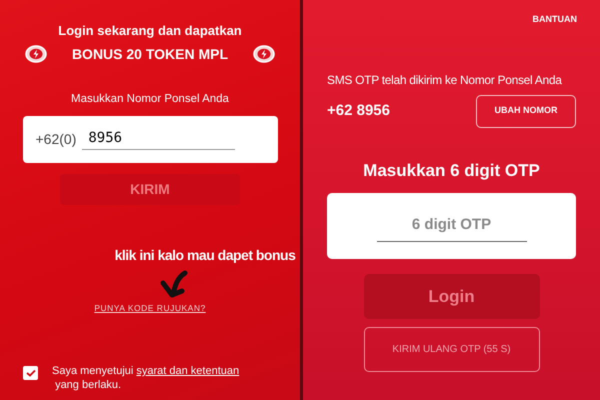  I want to click on otp-input-card: 6 digit OTP, so click(451, 226).